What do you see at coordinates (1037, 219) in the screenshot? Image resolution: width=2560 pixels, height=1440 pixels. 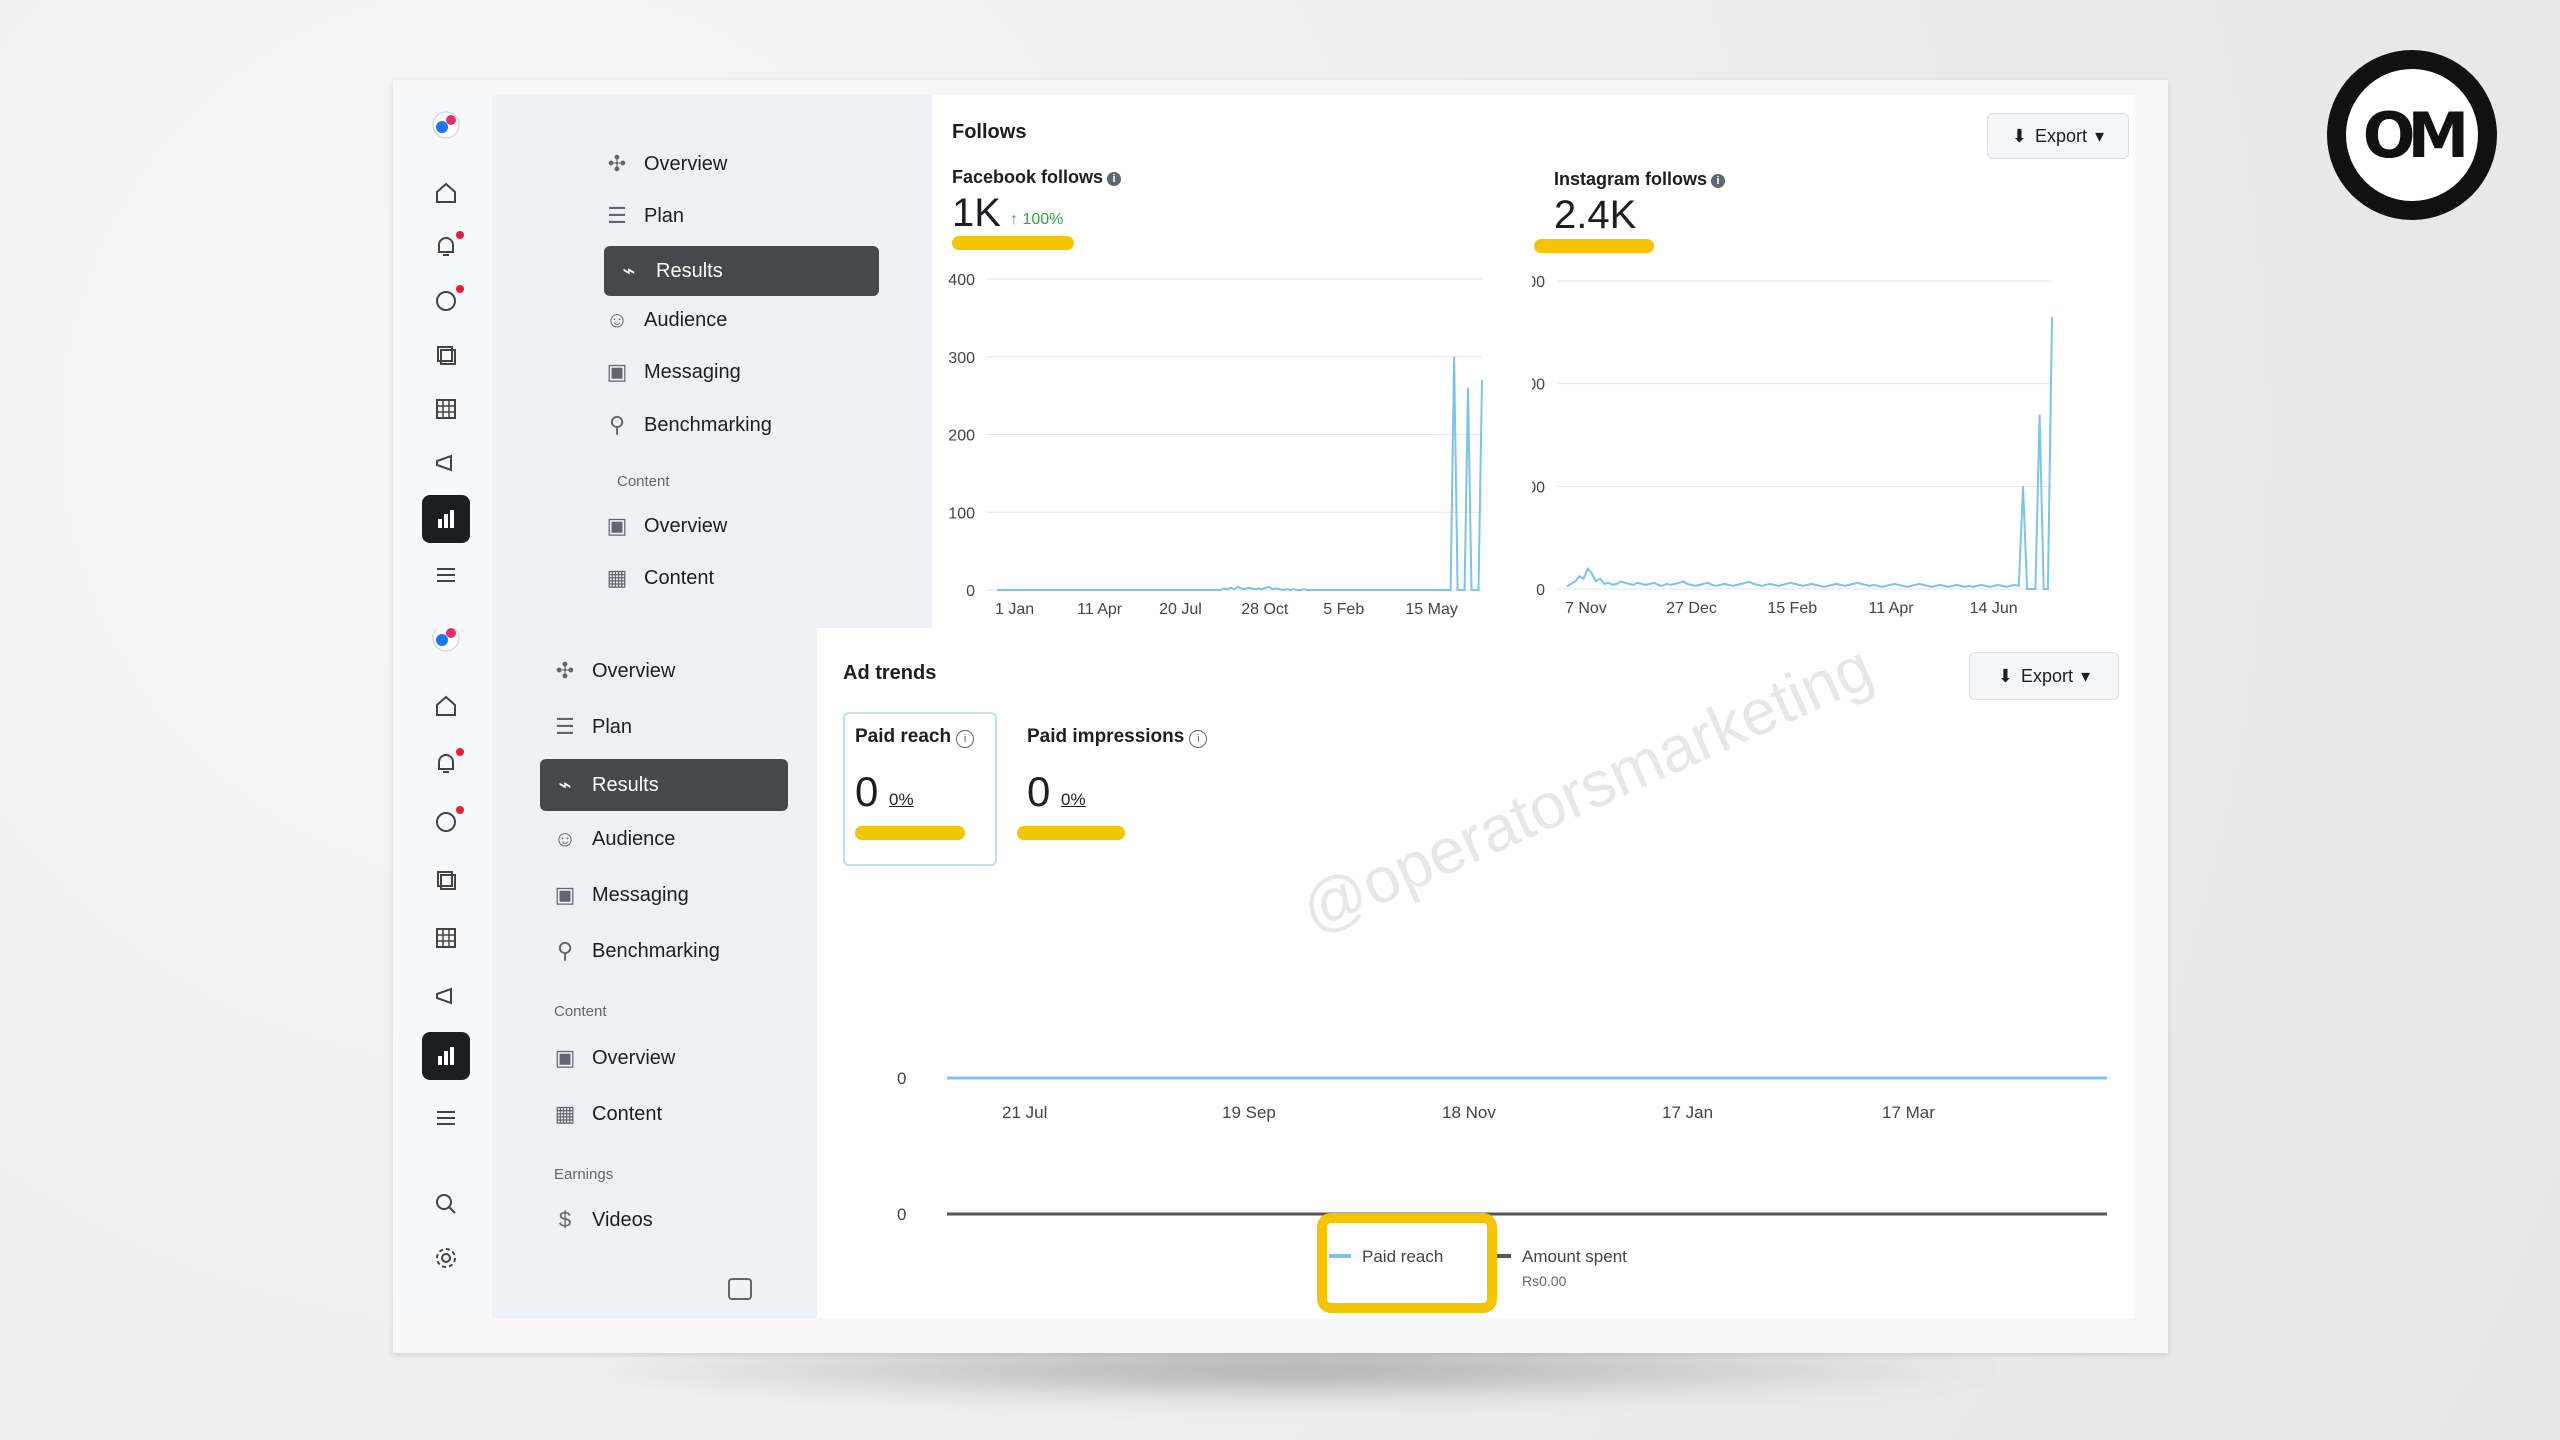 I see `facebook-follows-change: ↑ 100%` at bounding box center [1037, 219].